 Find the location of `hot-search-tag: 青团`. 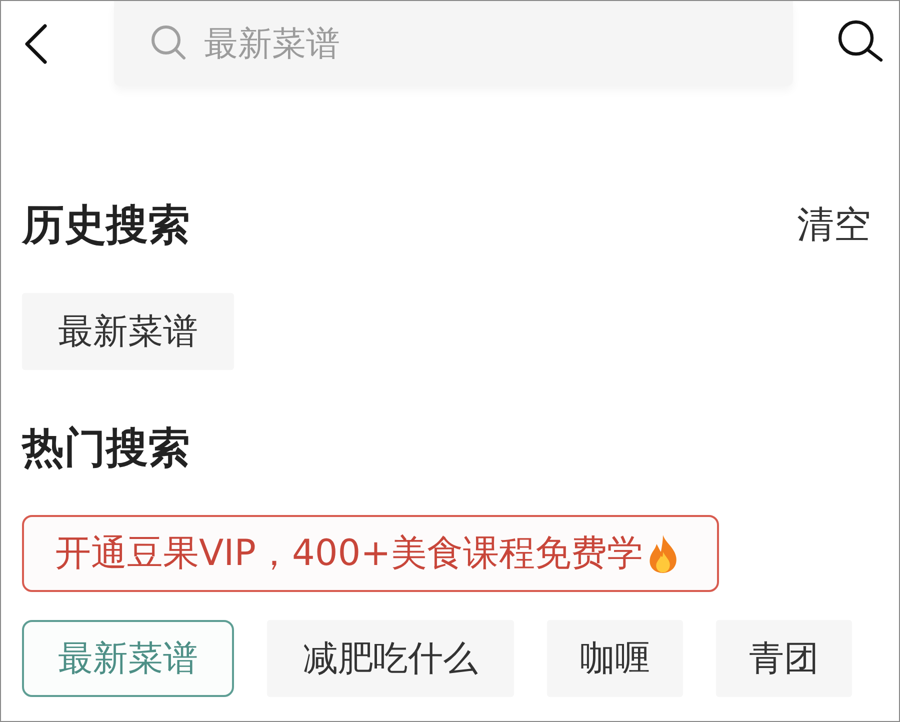

hot-search-tag: 青团 is located at coordinates (784, 658).